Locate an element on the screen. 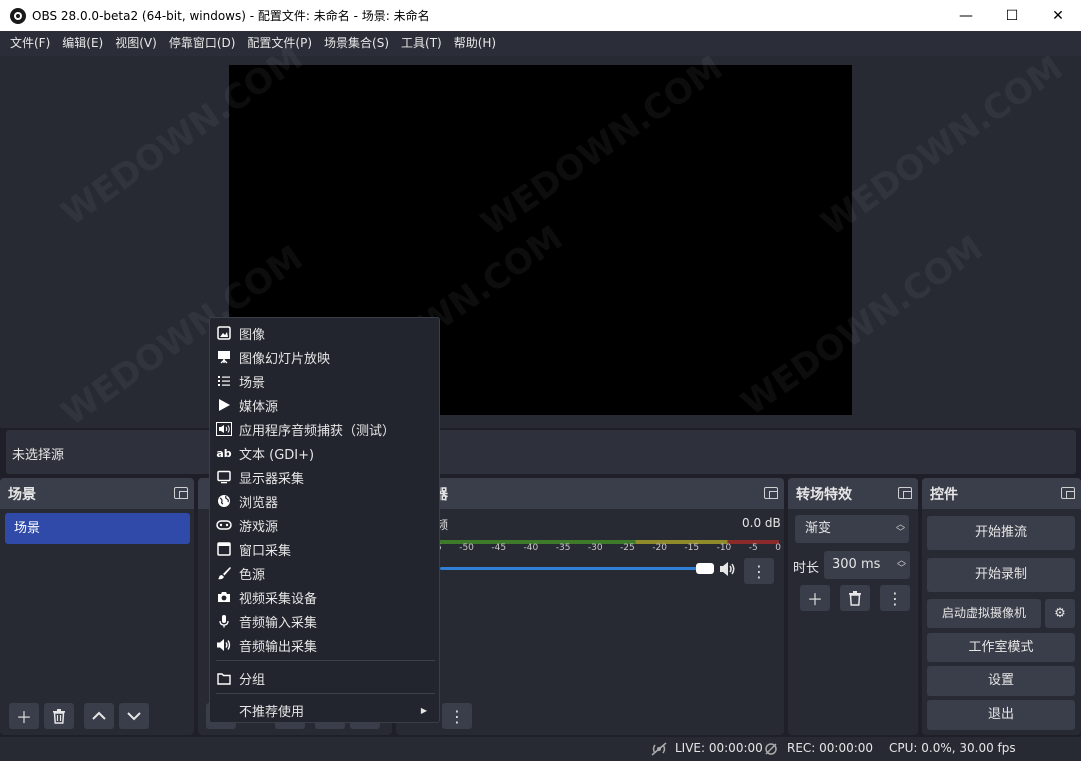  transitions-dock-header: 转场特效 is located at coordinates (853, 493).